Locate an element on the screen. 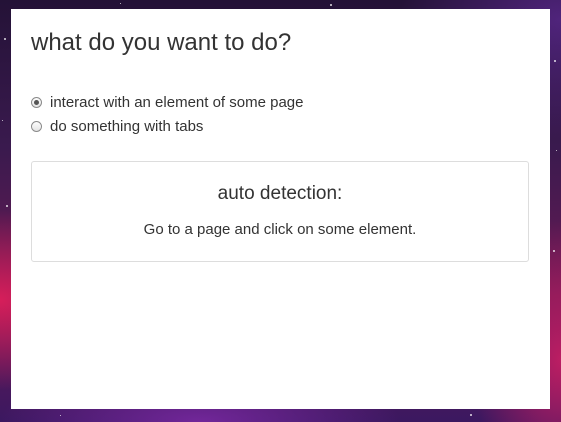 The width and height of the screenshot is (561, 422). popup-title: what do you want to do? is located at coordinates (161, 42).